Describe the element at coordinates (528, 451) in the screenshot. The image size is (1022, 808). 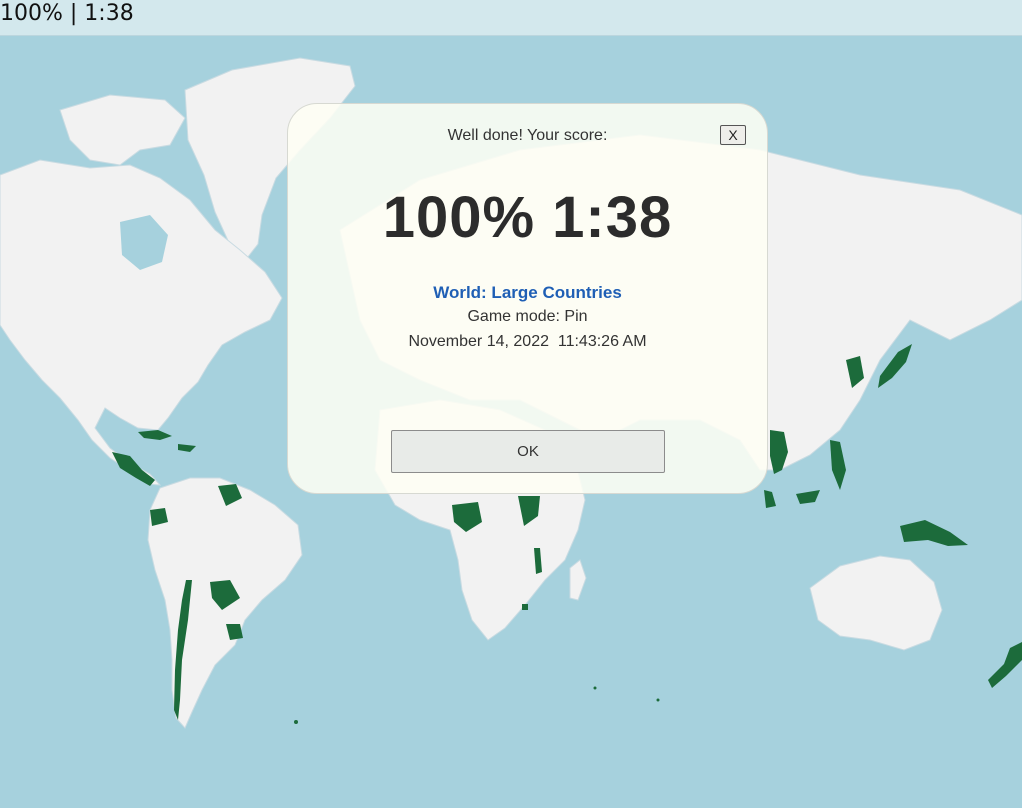
I see `ok-button: OK` at that location.